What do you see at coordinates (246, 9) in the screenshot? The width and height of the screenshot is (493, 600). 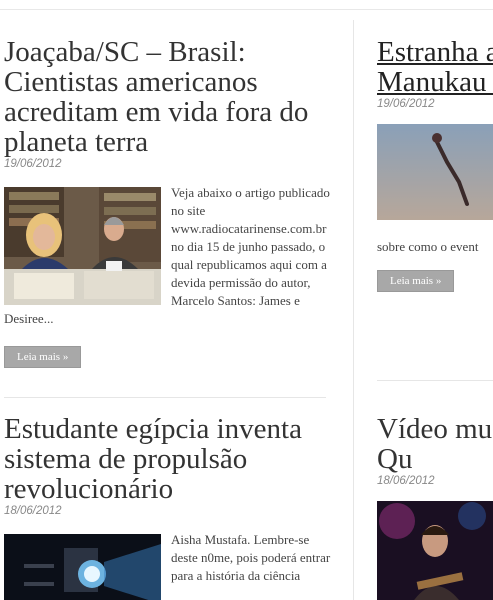 I see `top-divider` at bounding box center [246, 9].